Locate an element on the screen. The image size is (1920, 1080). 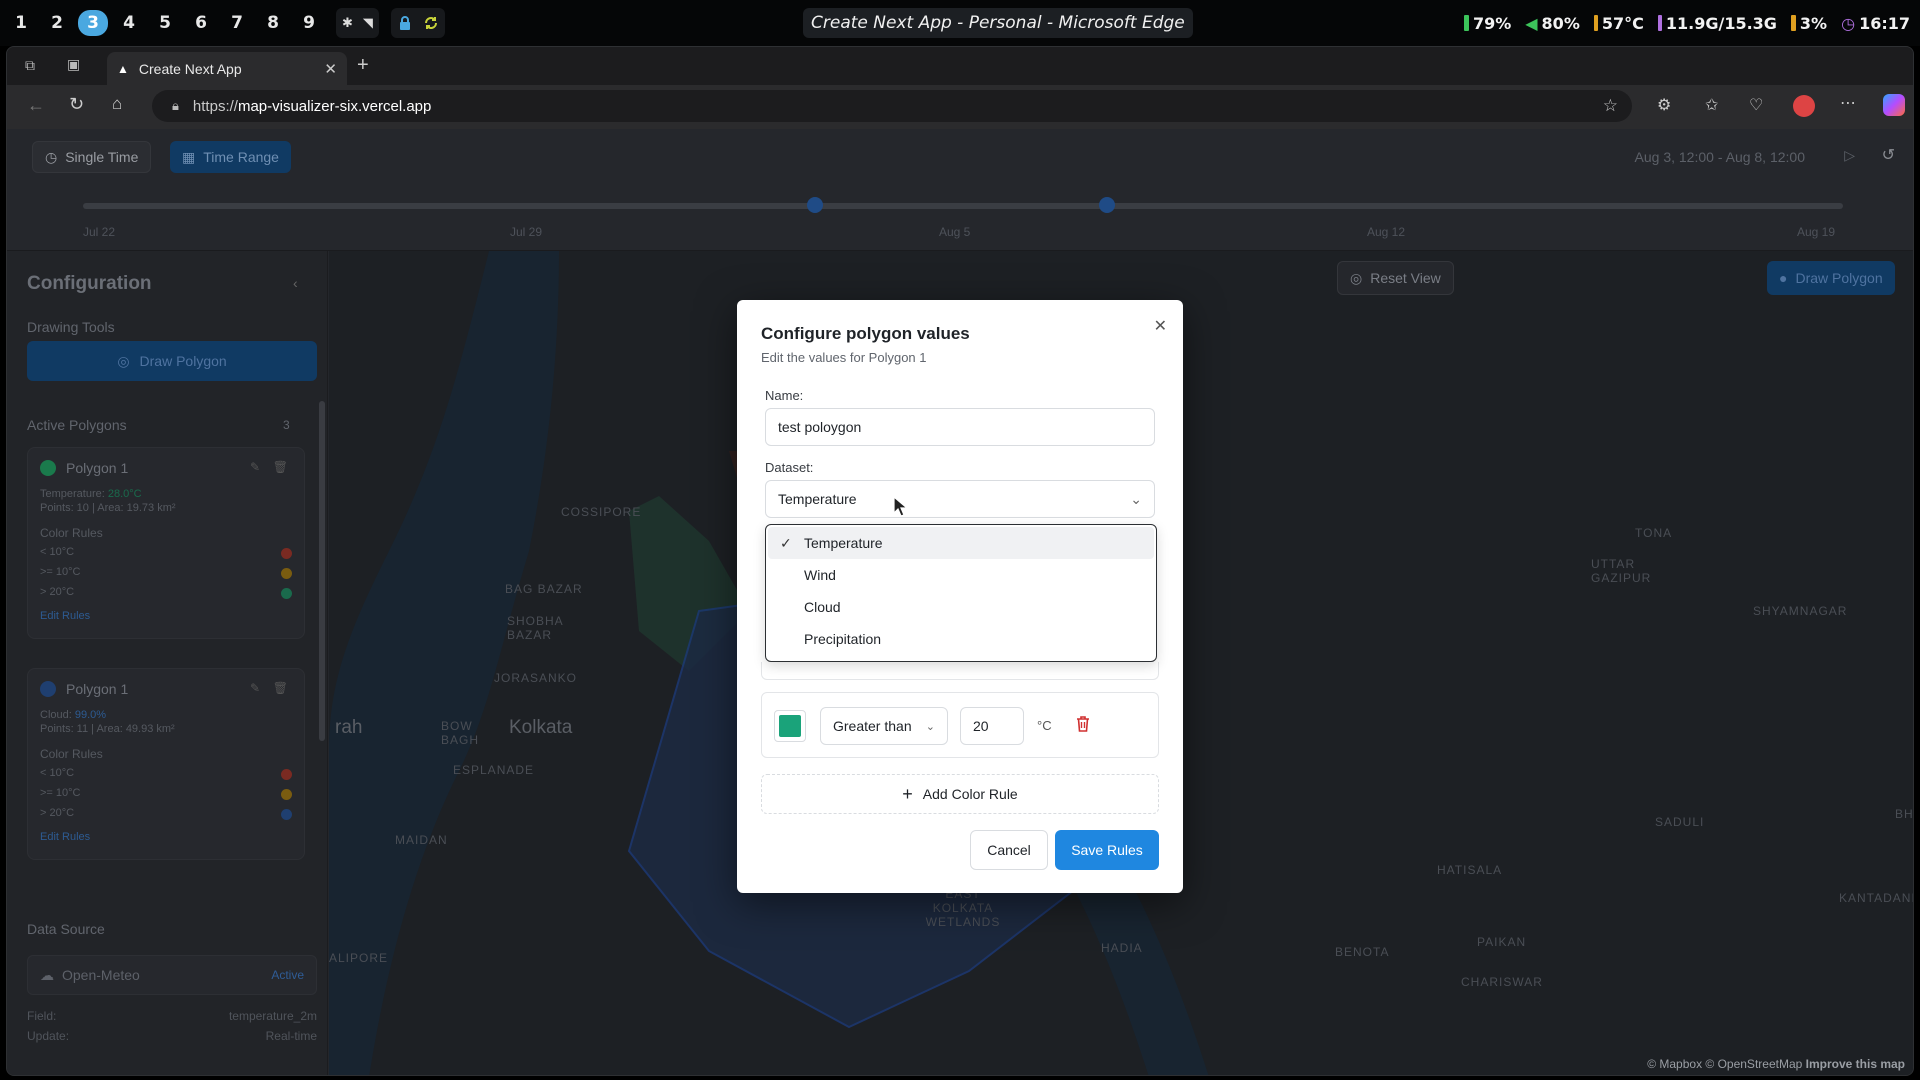
previous-rule-row is located at coordinates (960, 671).